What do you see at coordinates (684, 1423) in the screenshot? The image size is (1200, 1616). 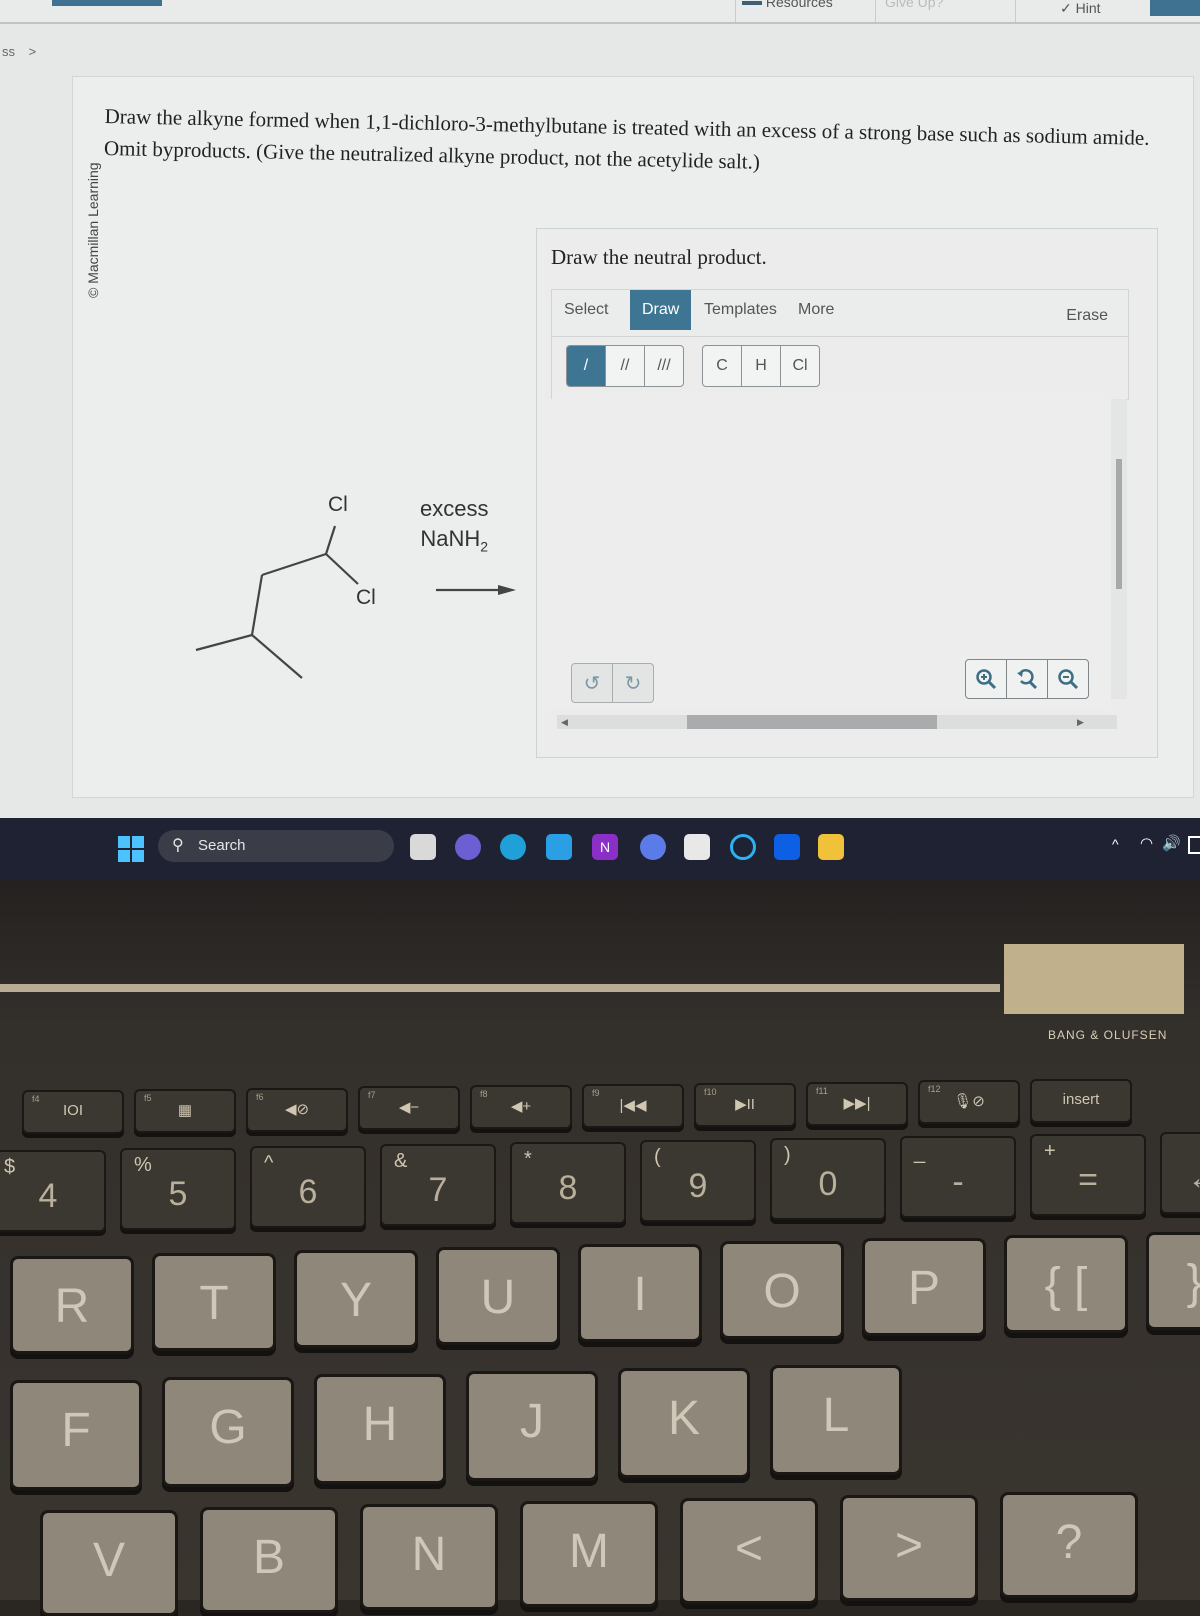 I see `letter-key: K` at bounding box center [684, 1423].